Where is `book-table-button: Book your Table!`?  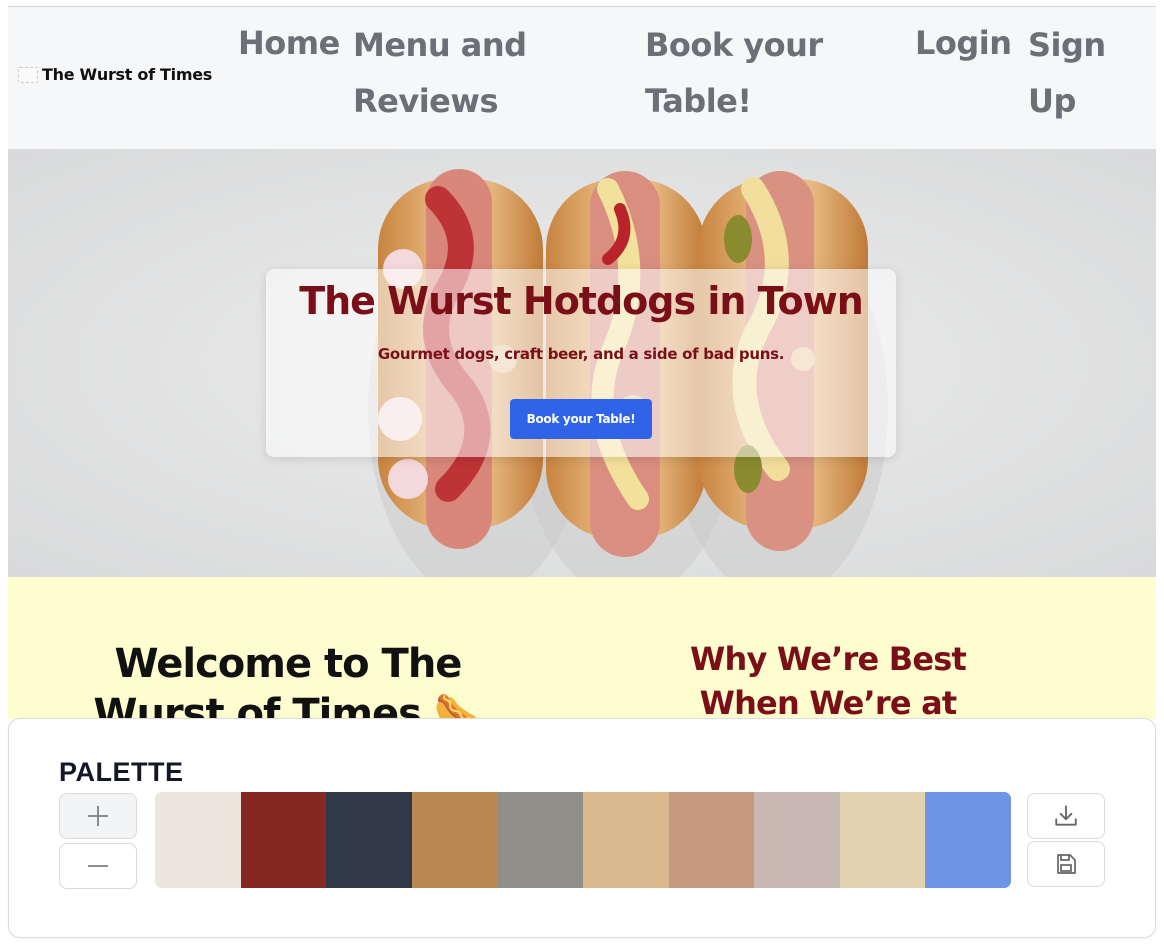 book-table-button: Book your Table! is located at coordinates (581, 419).